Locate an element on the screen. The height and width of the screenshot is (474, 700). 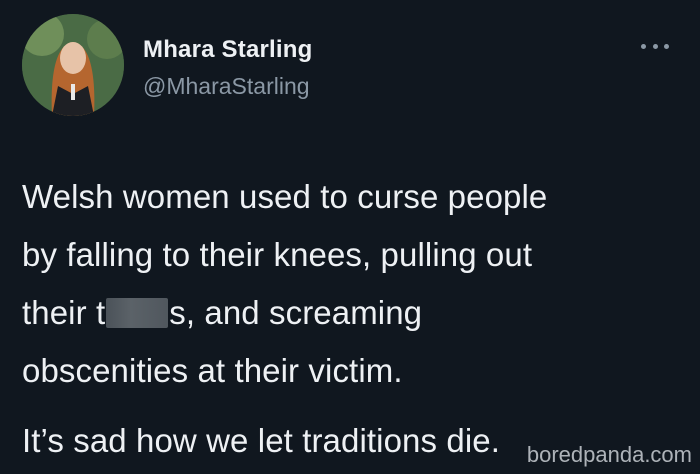
tweet-line: their t s, and screaming is located at coordinates (352, 313).